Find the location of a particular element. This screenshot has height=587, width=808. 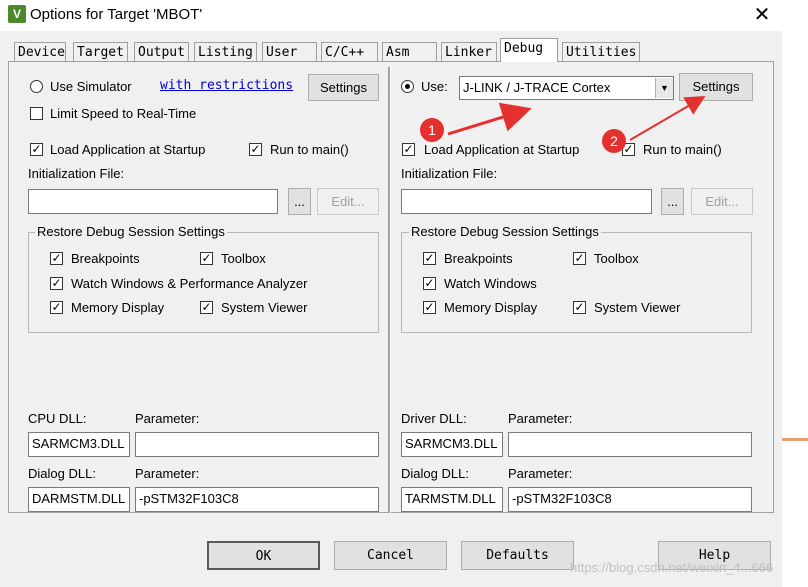

defaults-button: Defaults is located at coordinates (517, 555).